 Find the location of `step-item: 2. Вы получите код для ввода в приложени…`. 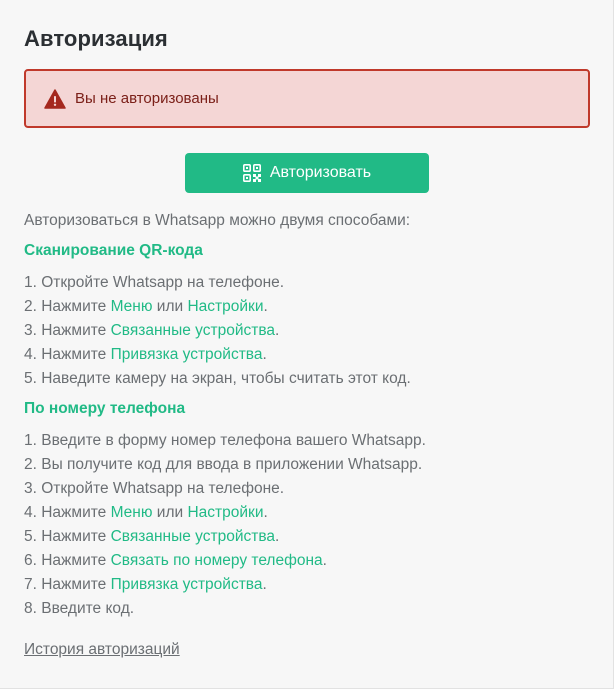

step-item: 2. Вы получите код для ввода в приложени… is located at coordinates (309, 465).